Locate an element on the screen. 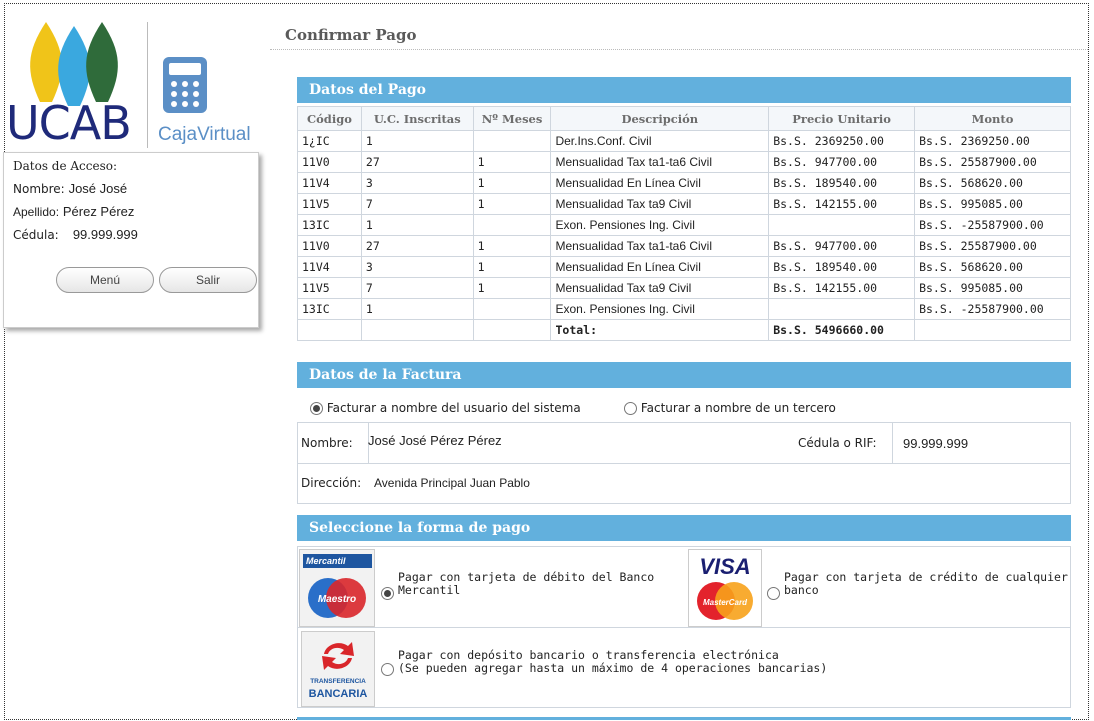 The width and height of the screenshot is (1094, 721). mastercard-circles-icon: MasterCard is located at coordinates (725, 601).